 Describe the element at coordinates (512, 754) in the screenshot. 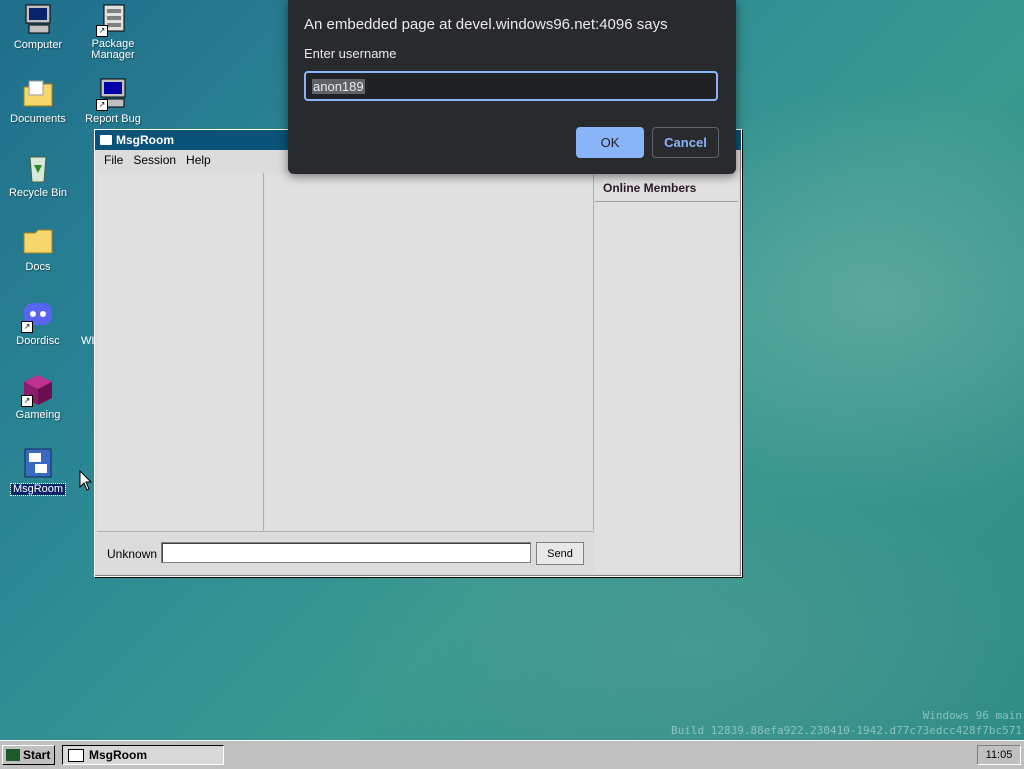

I see `taskbar: Start MsgRoom 11:05` at that location.